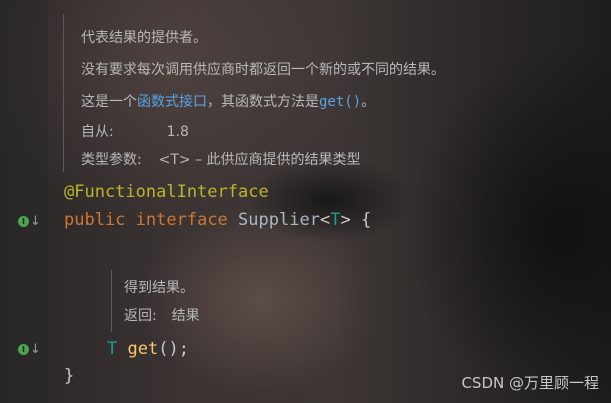  Describe the element at coordinates (162, 315) in the screenshot. I see `method-doc-returns: 返回: 结果` at that location.